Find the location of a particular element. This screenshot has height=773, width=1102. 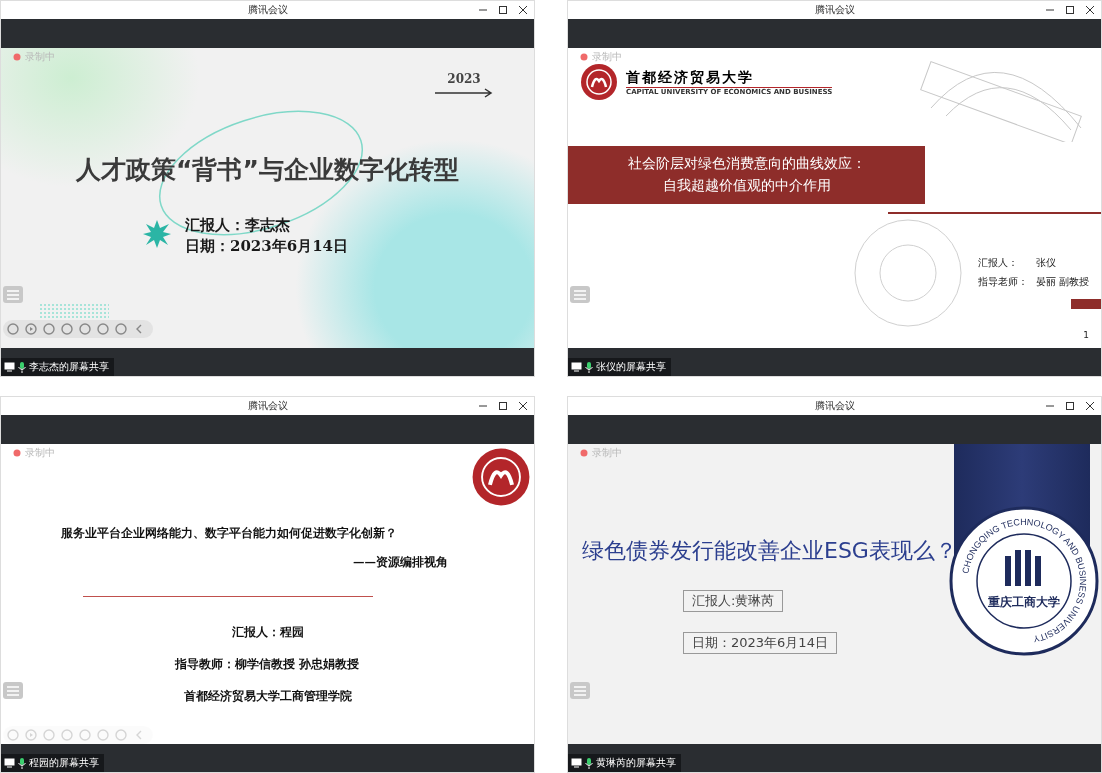

info-box: 汇报人:黄琳芮 is located at coordinates (733, 601).